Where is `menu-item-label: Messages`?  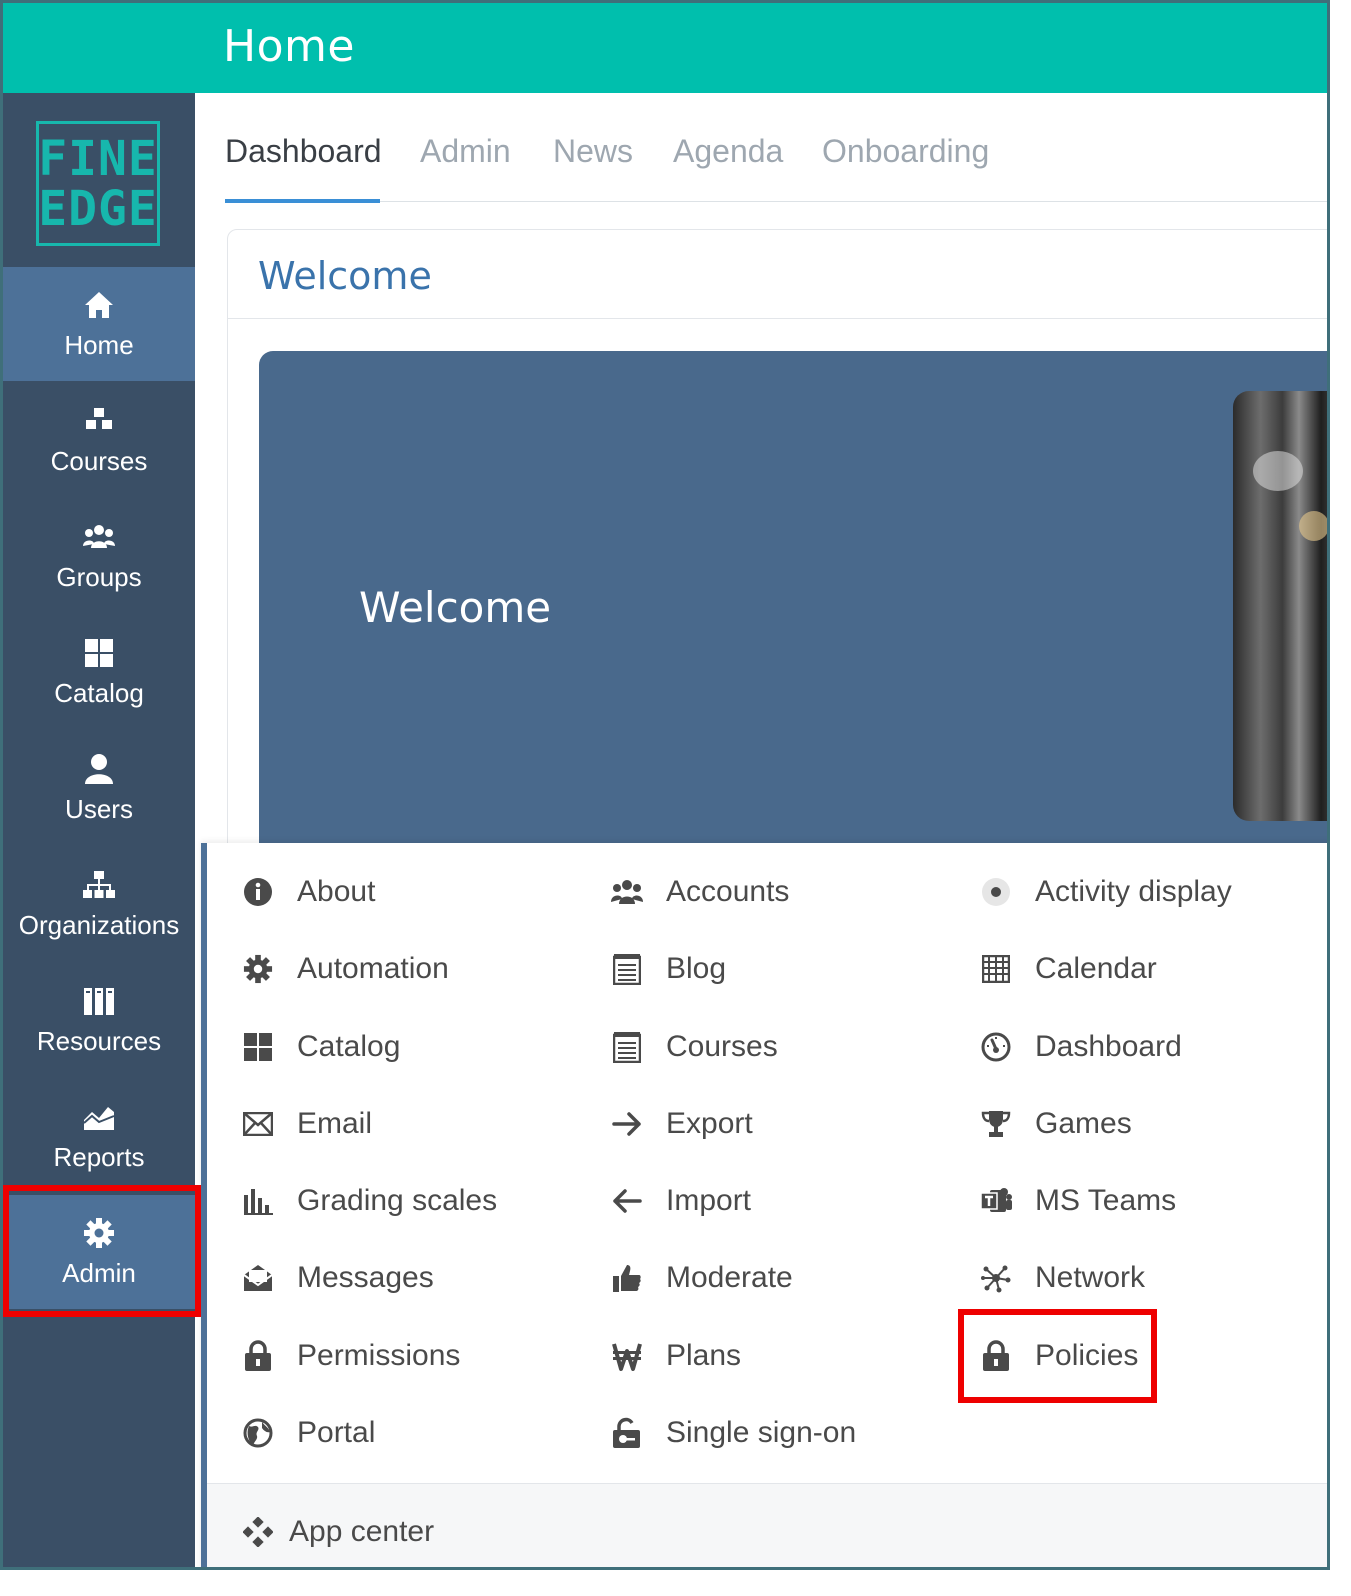
menu-item-label: Messages is located at coordinates (365, 1277).